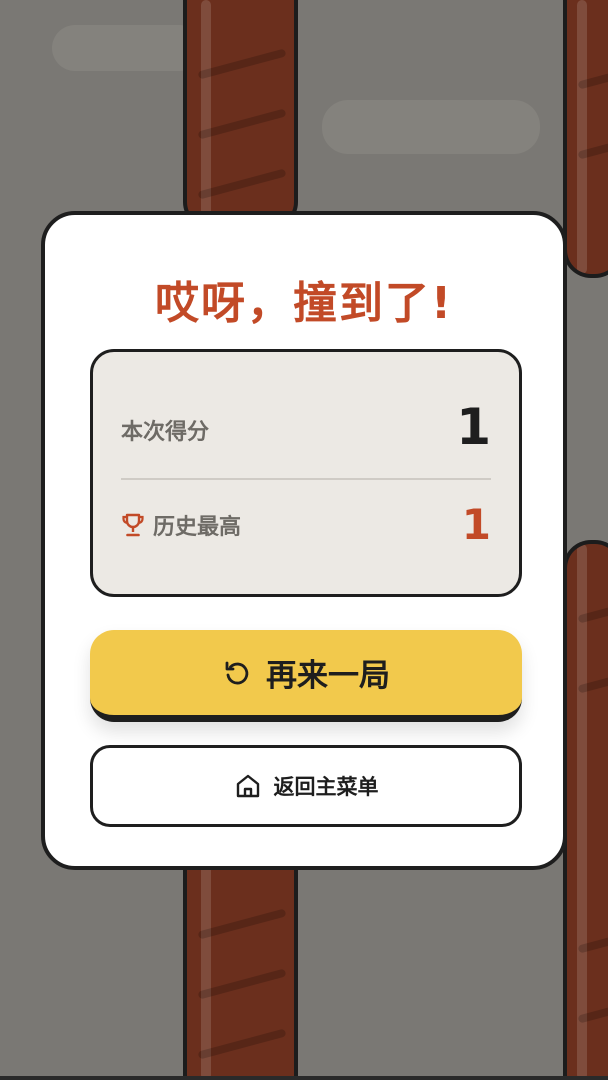 This screenshot has width=608, height=1080. I want to click on score-divider, so click(306, 479).